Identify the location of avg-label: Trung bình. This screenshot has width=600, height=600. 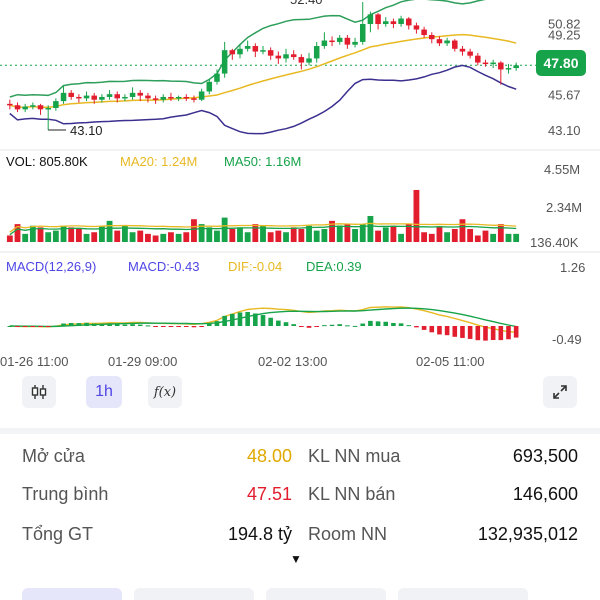
(65, 494).